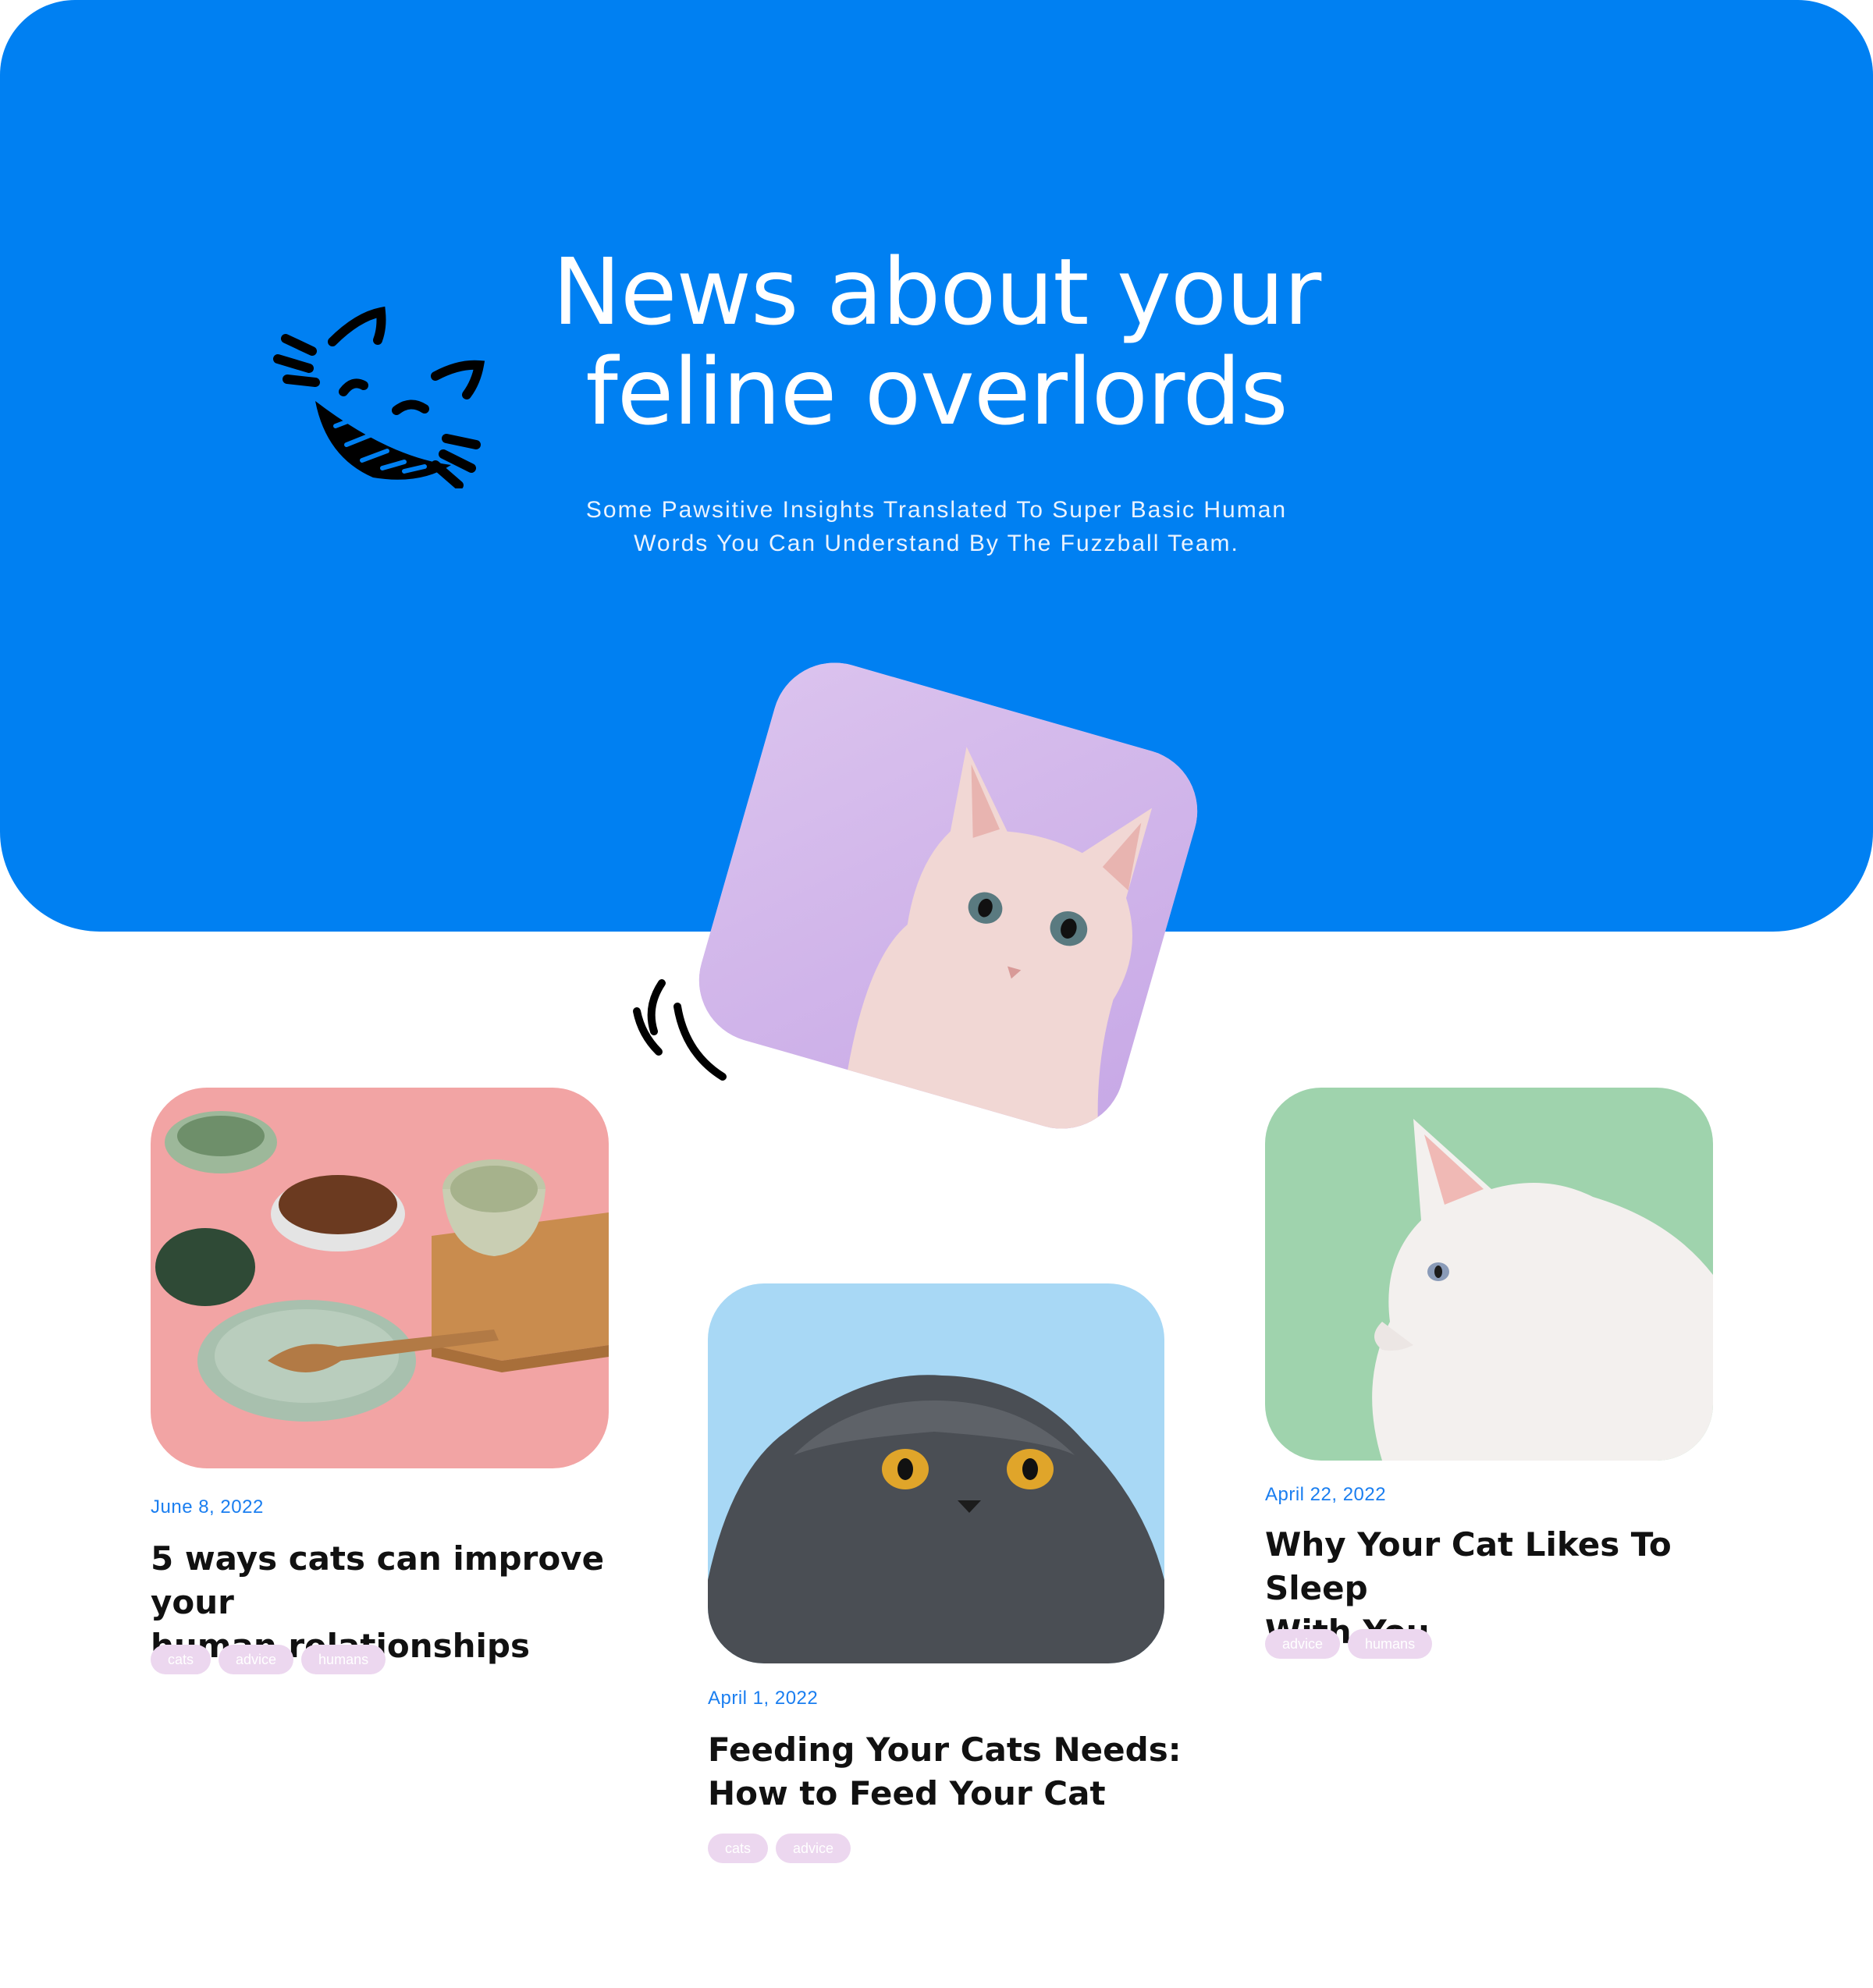 The image size is (1873, 1988). What do you see at coordinates (1468, 1566) in the screenshot?
I see `post-title-line-1: Why Your Cat Likes To Sleep` at bounding box center [1468, 1566].